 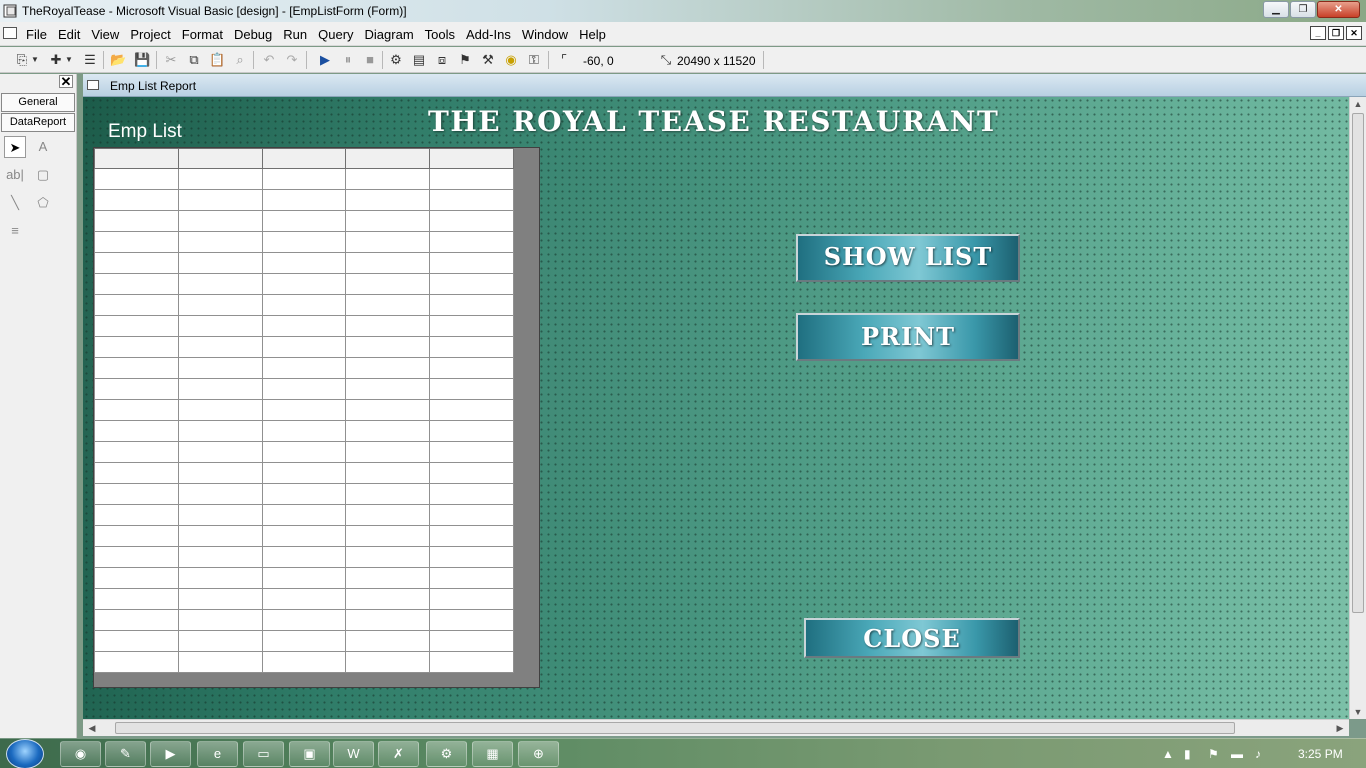 What do you see at coordinates (511, 60) in the screenshot?
I see `data-view-icon: ◉` at bounding box center [511, 60].